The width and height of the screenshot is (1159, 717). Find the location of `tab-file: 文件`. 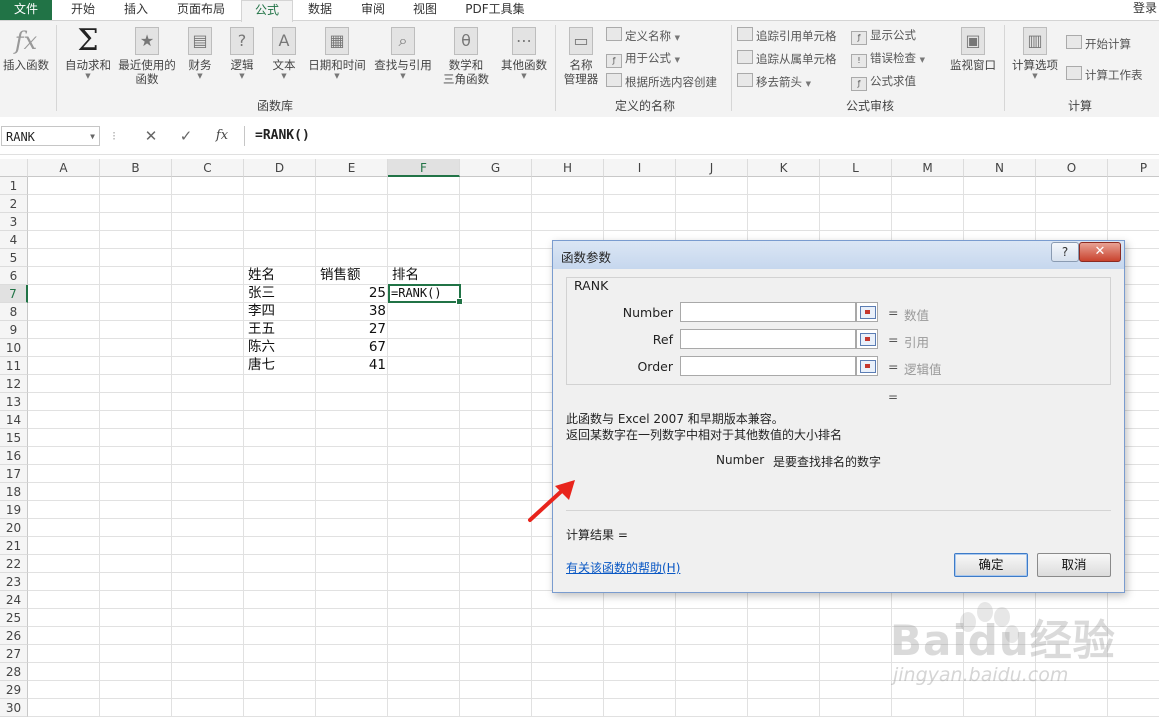

tab-file: 文件 is located at coordinates (26, 10).